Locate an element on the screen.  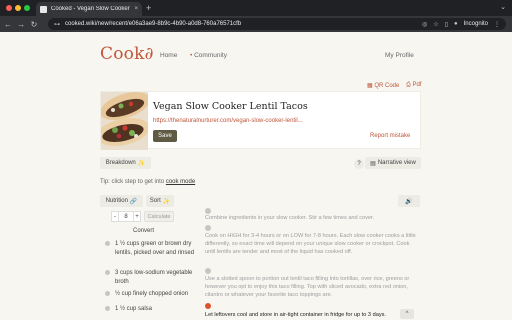
speaker-button: 🔊 is located at coordinates (409, 201).